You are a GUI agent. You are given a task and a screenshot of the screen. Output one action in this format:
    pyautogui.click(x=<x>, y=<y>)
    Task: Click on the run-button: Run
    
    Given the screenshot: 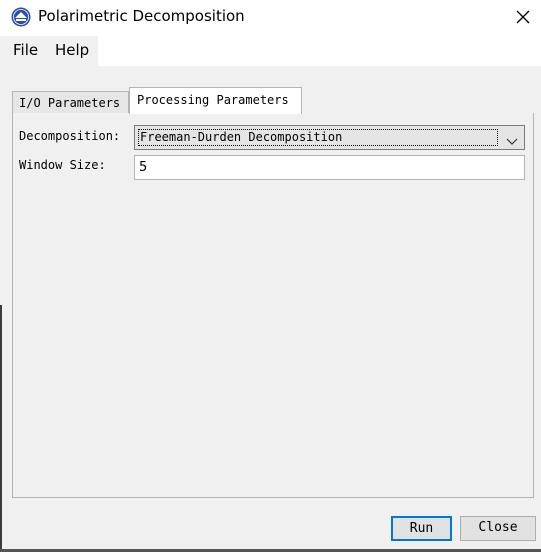 What is the action you would take?
    pyautogui.click(x=421, y=528)
    